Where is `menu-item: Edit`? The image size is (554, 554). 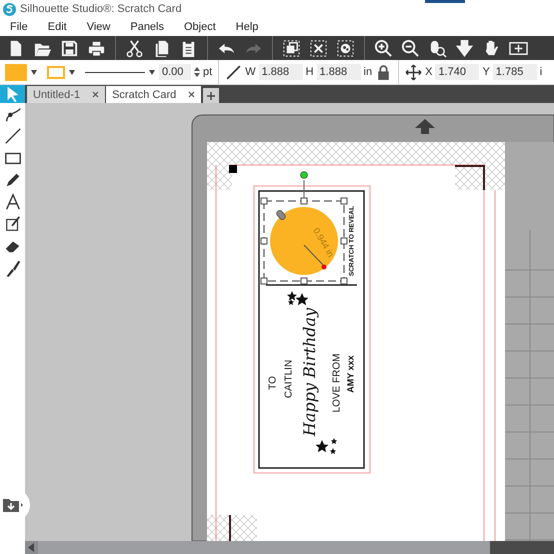 menu-item: Edit is located at coordinates (57, 27).